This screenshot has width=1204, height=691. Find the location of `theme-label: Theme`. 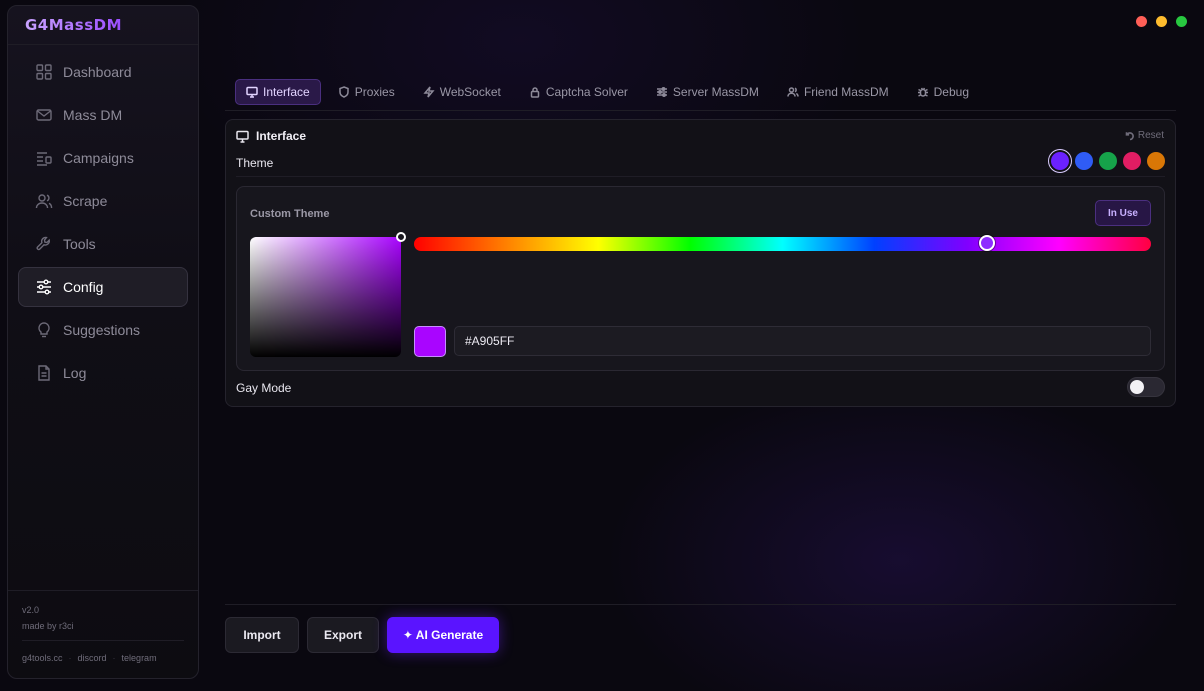

theme-label: Theme is located at coordinates (255, 163).